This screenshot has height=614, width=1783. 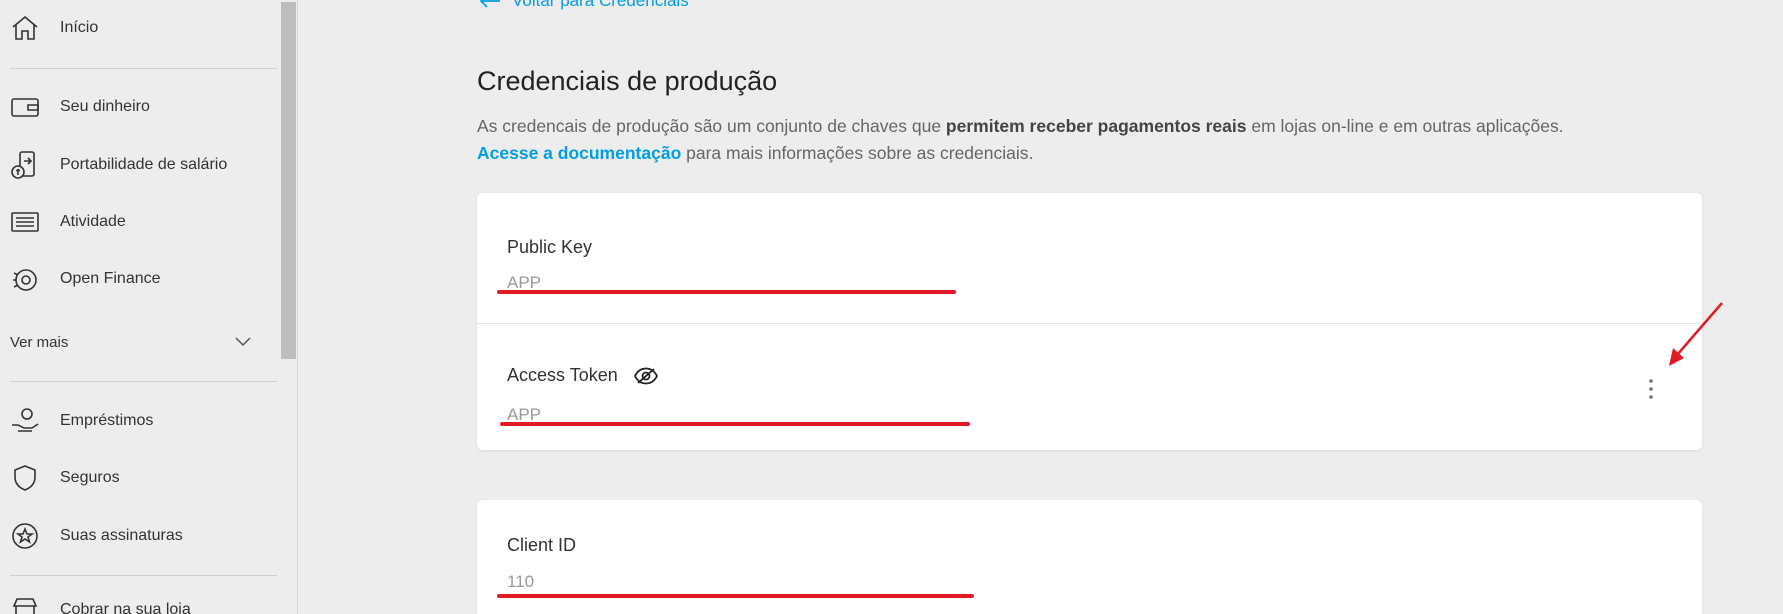 What do you see at coordinates (79, 27) in the screenshot?
I see `sidebar-item-label: Início` at bounding box center [79, 27].